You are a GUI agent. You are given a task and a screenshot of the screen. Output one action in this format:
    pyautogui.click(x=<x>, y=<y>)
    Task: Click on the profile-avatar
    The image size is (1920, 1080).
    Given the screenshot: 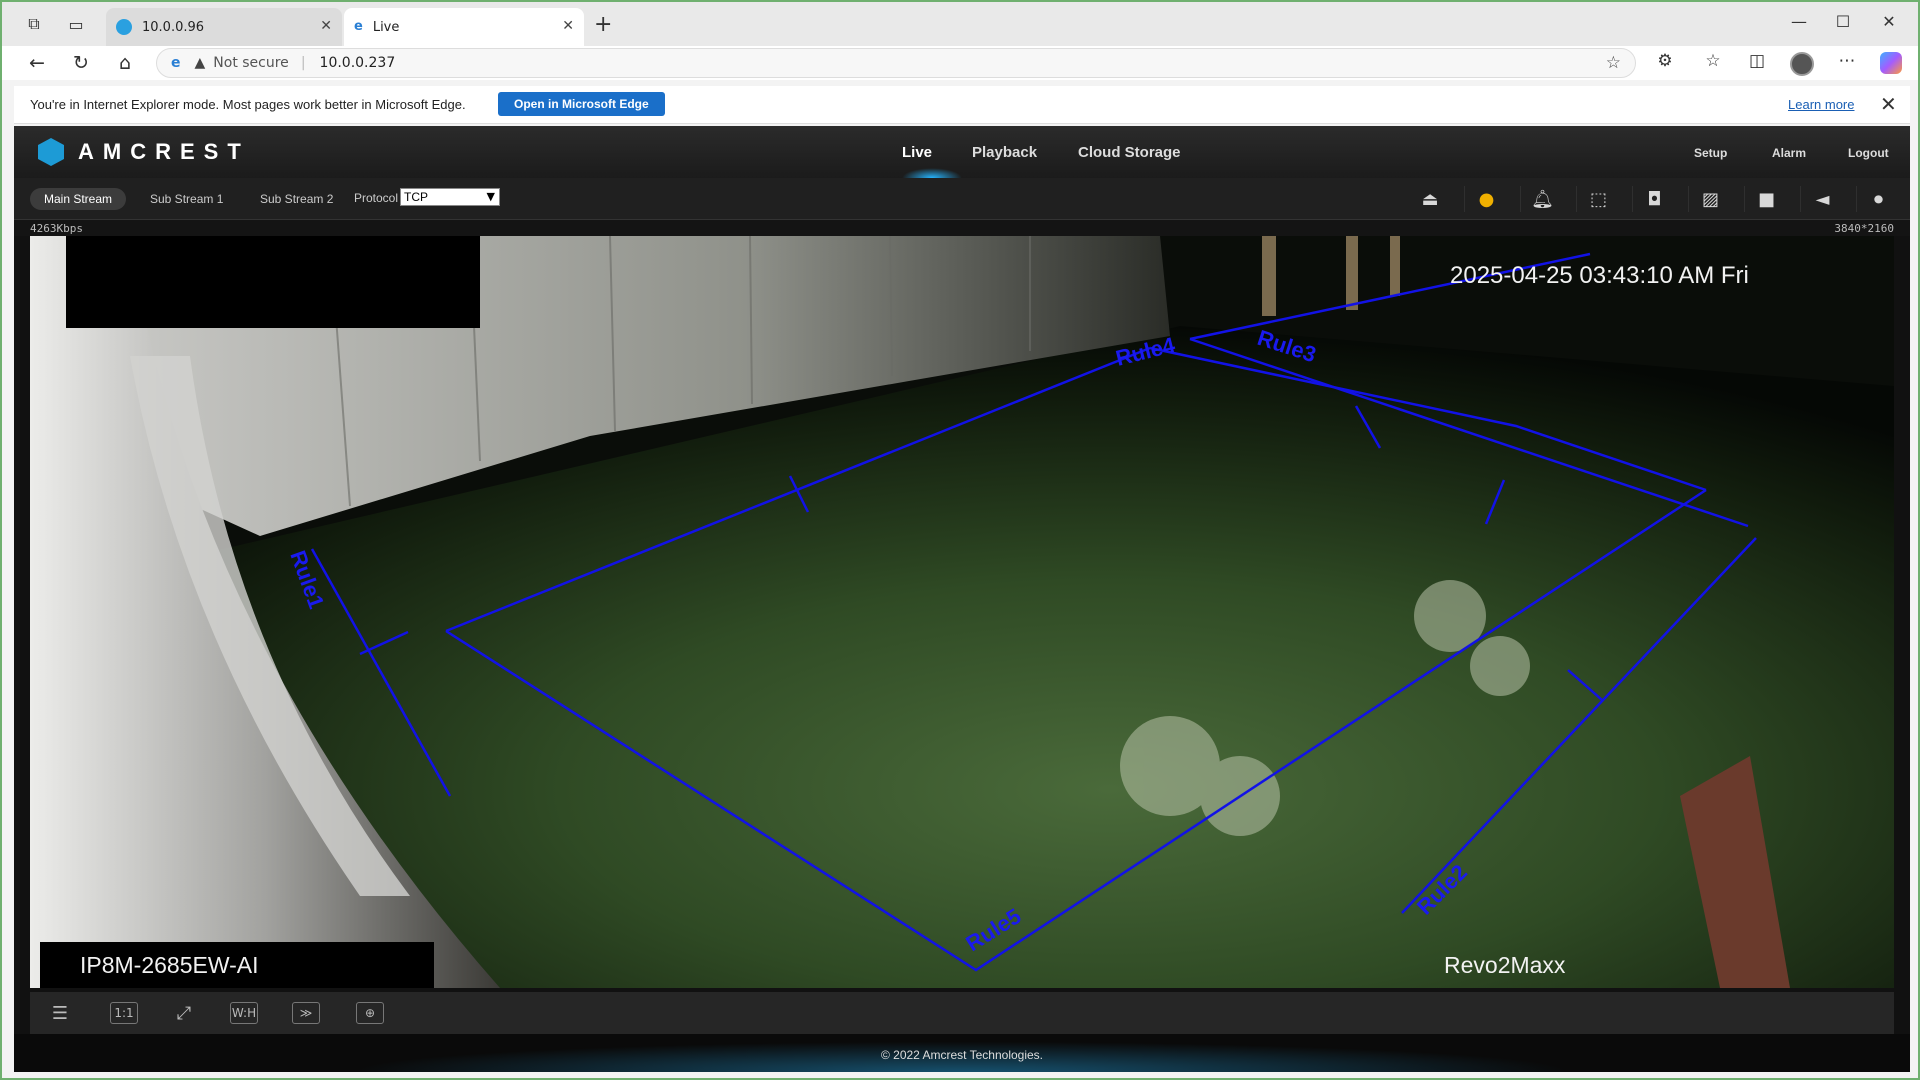 What is the action you would take?
    pyautogui.click(x=1802, y=64)
    